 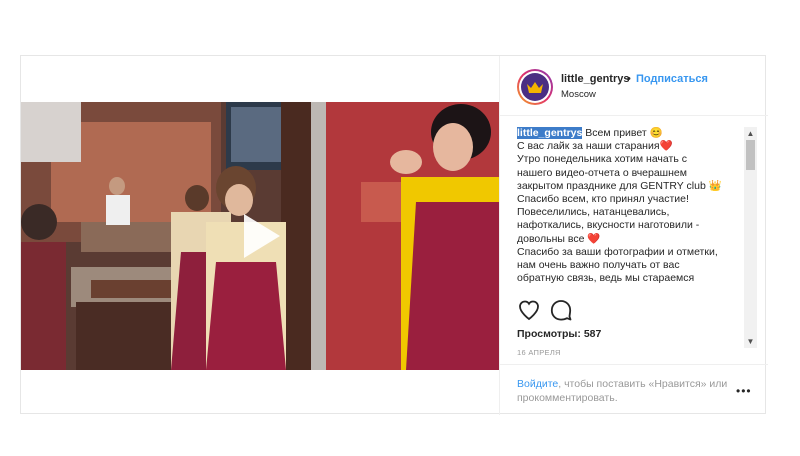 I want to click on avatar-ring, so click(x=535, y=87).